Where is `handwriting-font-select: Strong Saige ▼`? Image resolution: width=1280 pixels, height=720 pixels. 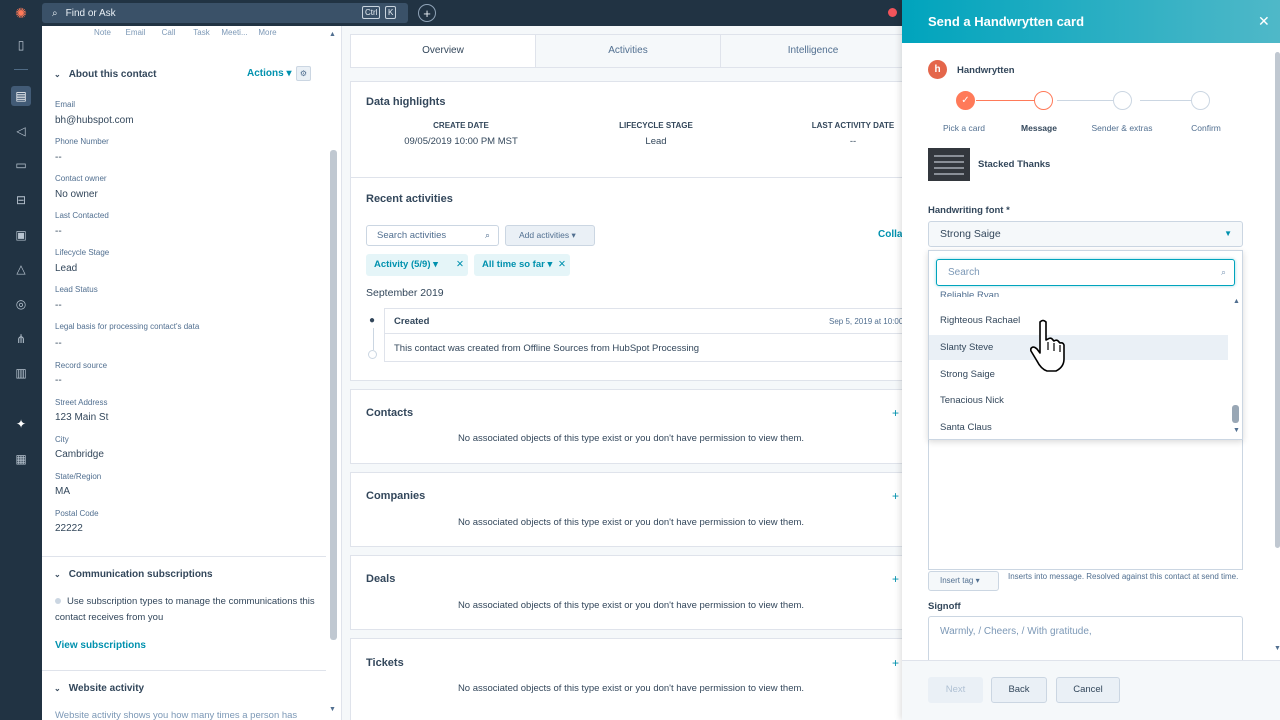 handwriting-font-select: Strong Saige ▼ is located at coordinates (1085, 234).